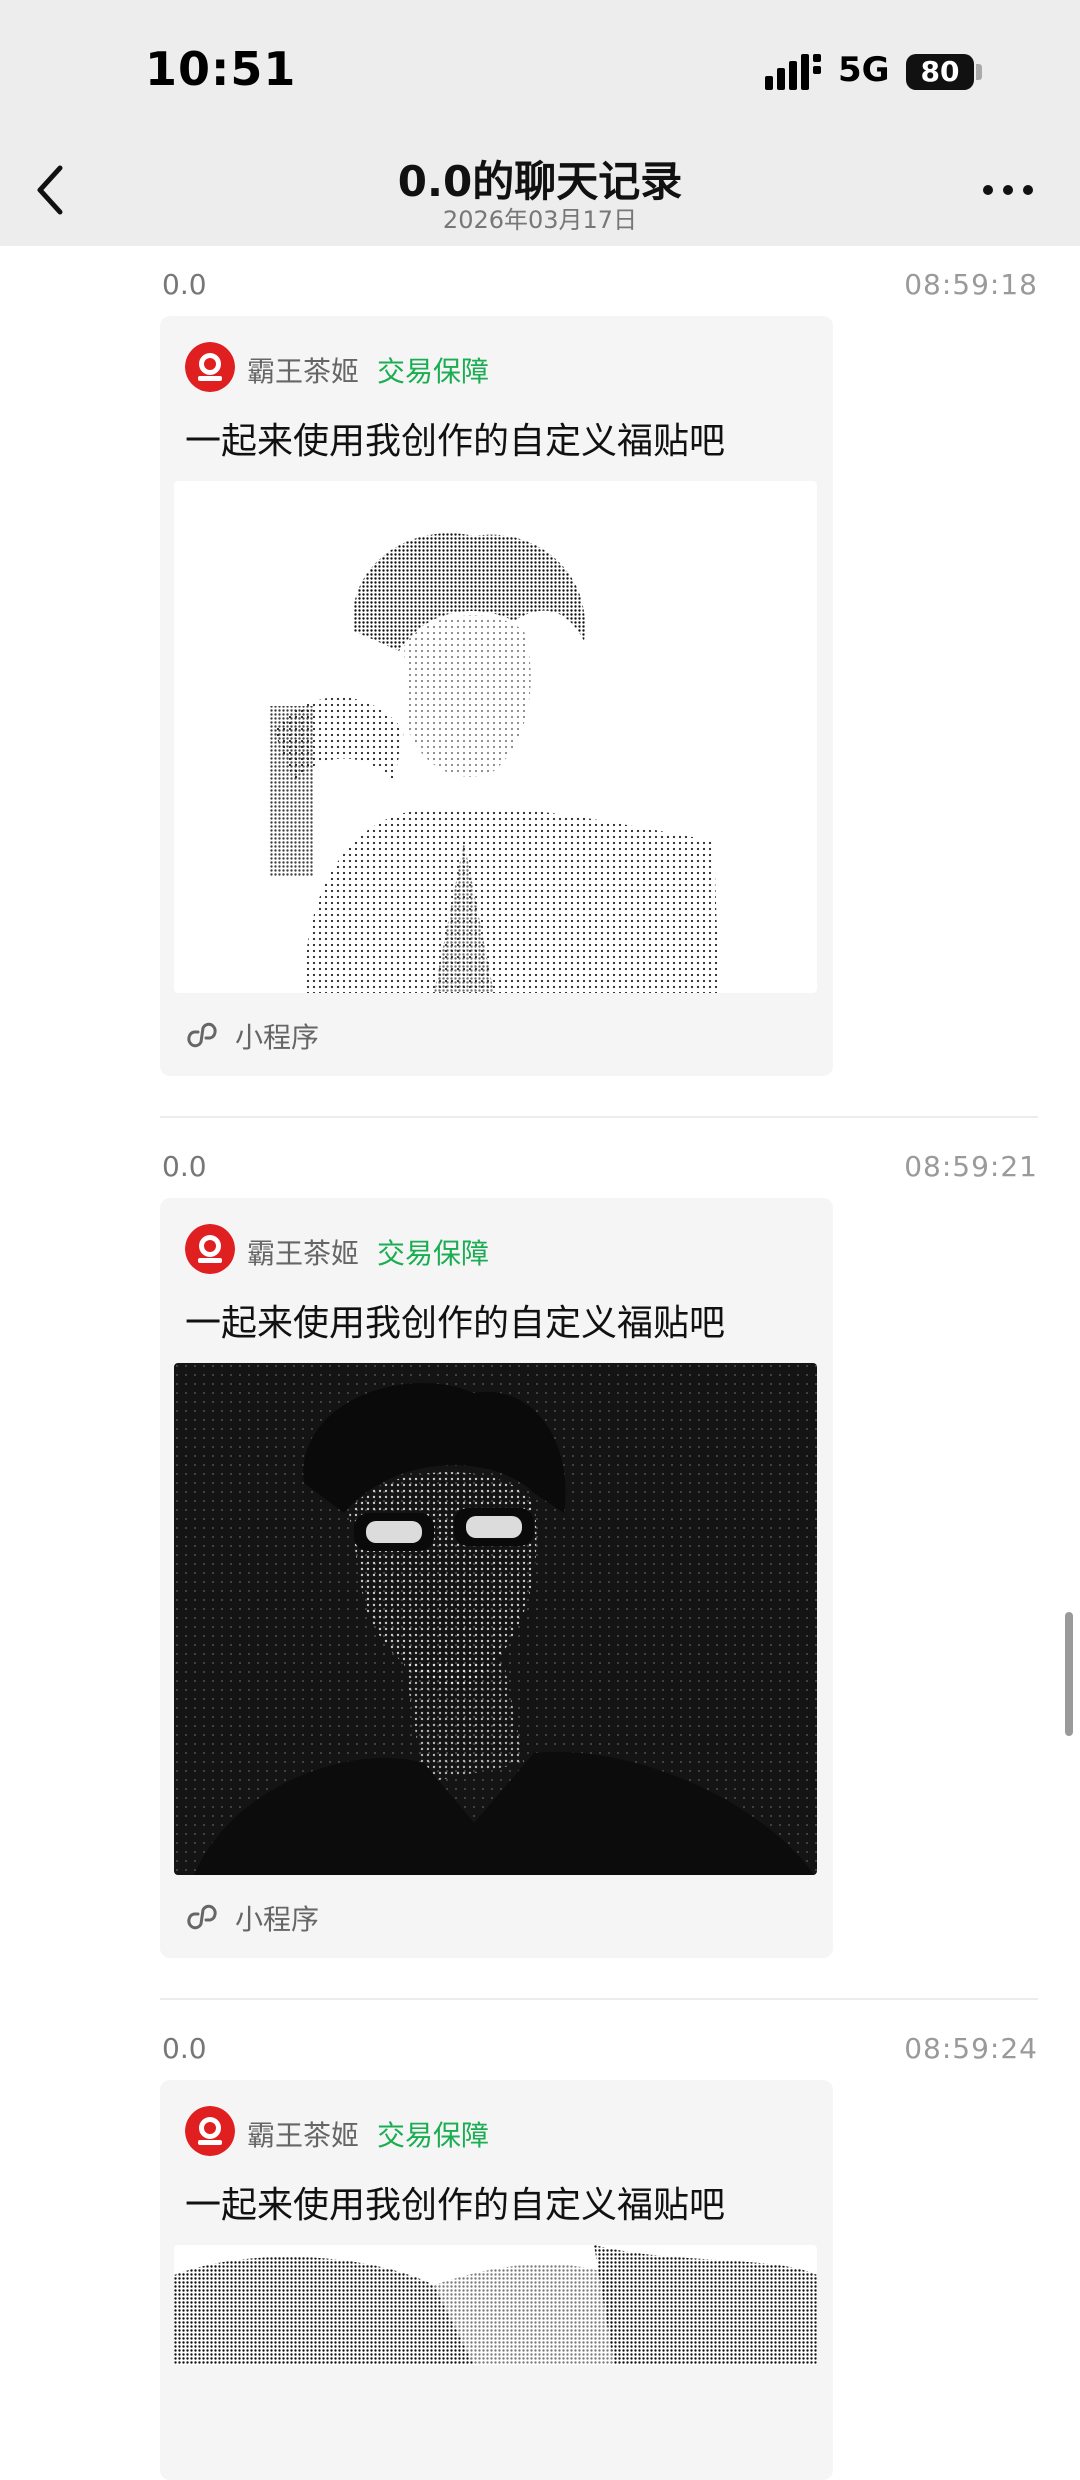 Image resolution: width=1080 pixels, height=2480 pixels. Describe the element at coordinates (221, 69) in the screenshot. I see `status-time: 10:51` at that location.